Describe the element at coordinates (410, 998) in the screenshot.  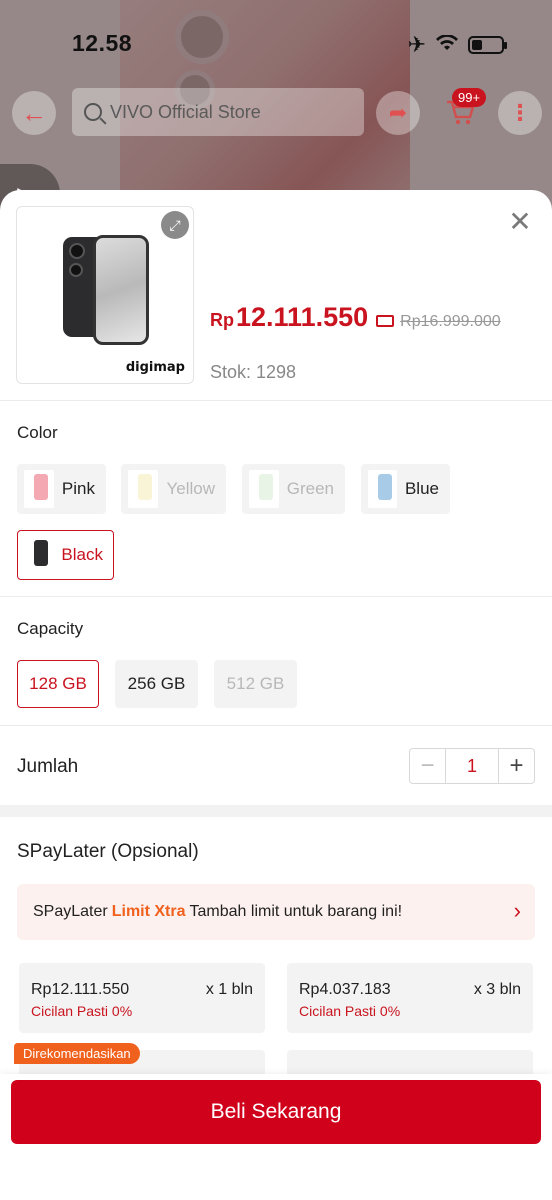
I see `installment-plan-3-month: Rp4.037.183 x 3 bln Cicilan Pasti 0%` at that location.